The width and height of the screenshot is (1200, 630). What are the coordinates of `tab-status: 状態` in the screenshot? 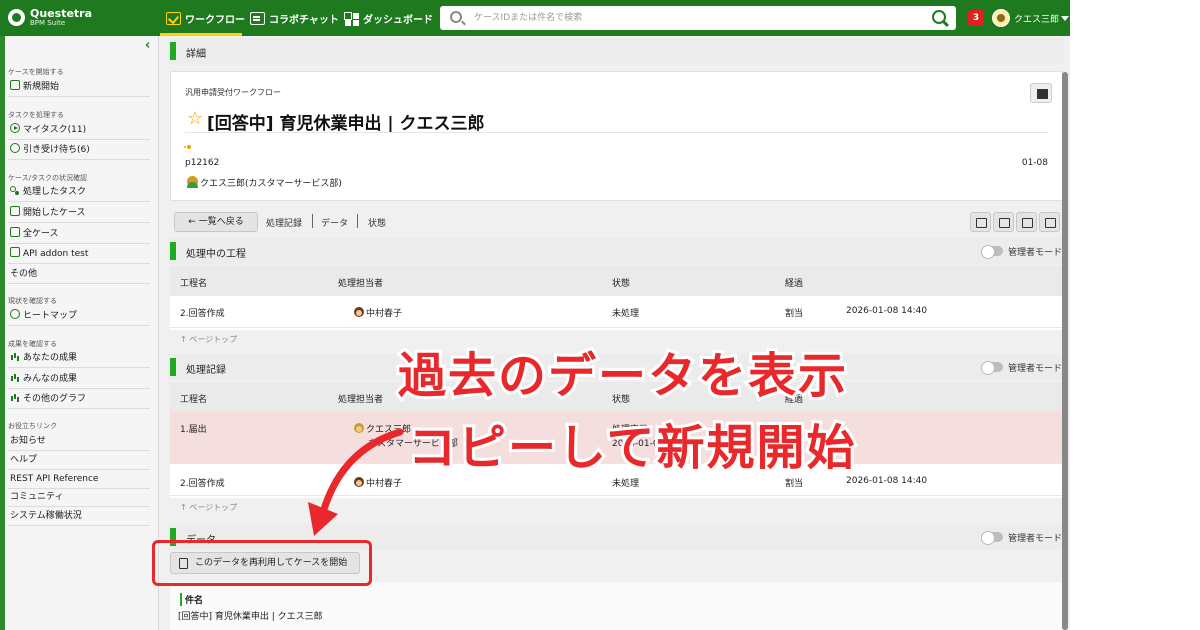 It's located at (377, 222).